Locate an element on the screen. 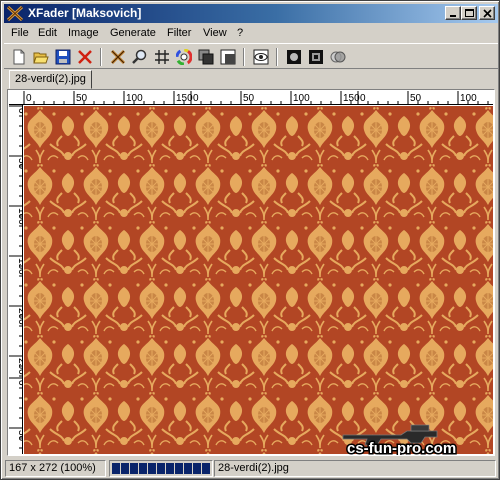 The height and width of the screenshot is (480, 500). menu-image: Image is located at coordinates (83, 33).